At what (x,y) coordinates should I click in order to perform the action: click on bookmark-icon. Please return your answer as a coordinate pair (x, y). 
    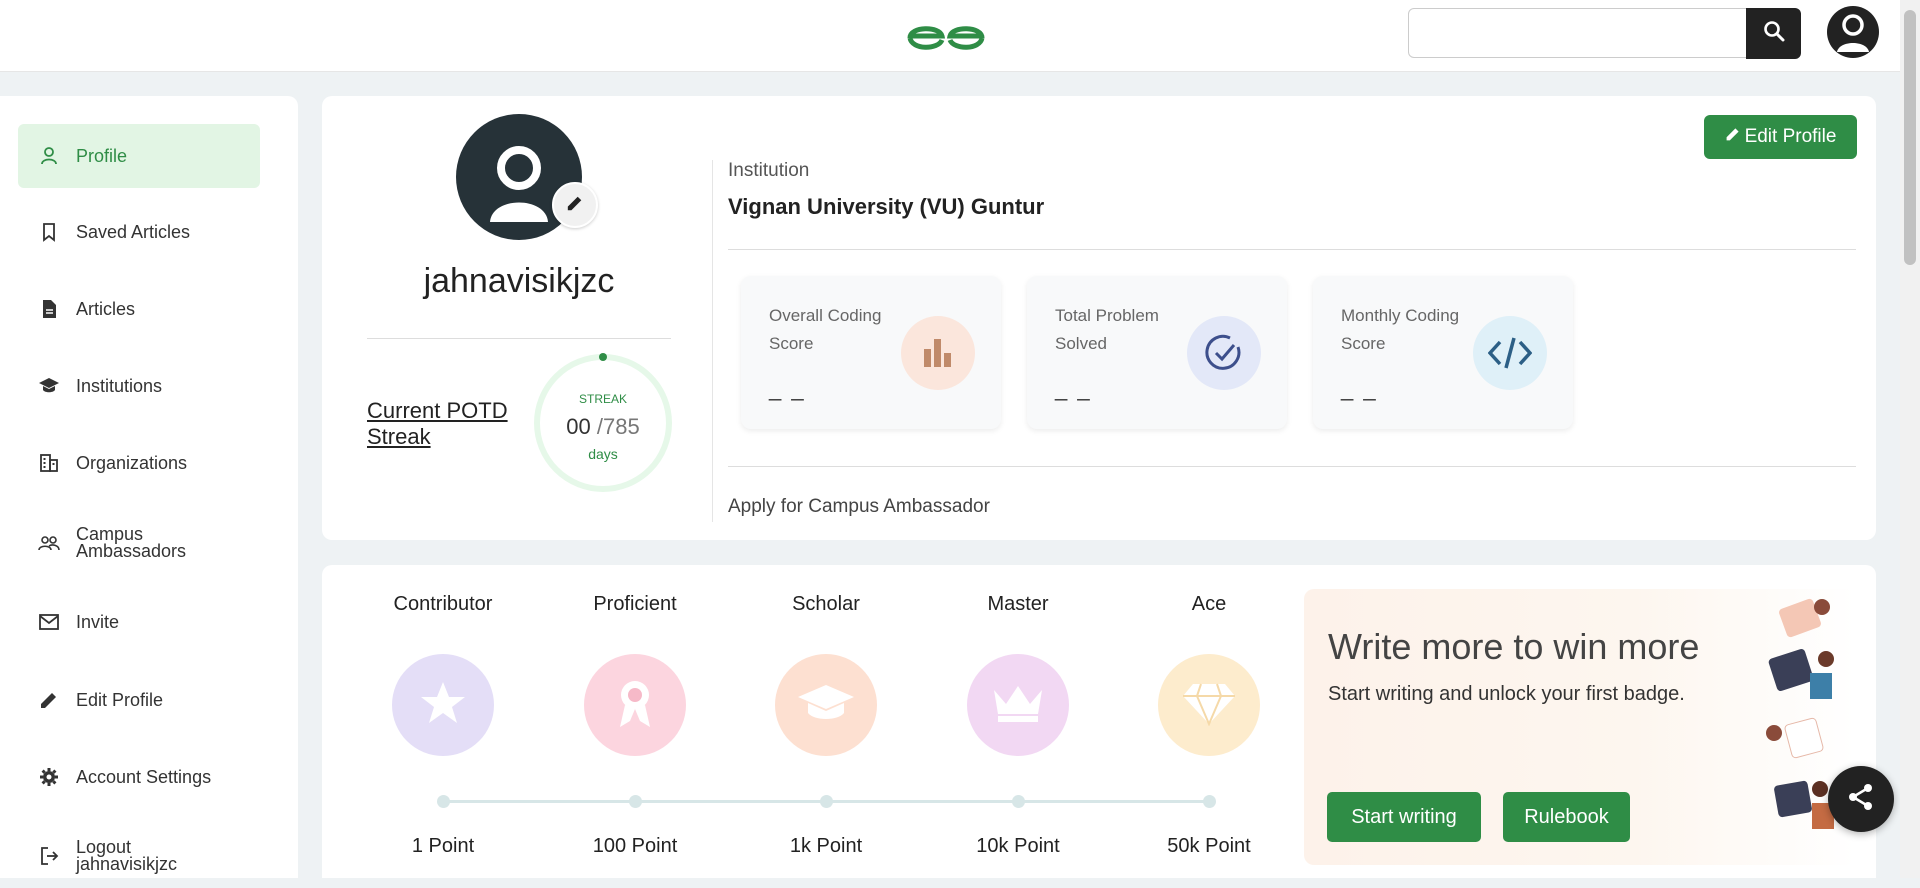
    Looking at the image, I should click on (49, 232).